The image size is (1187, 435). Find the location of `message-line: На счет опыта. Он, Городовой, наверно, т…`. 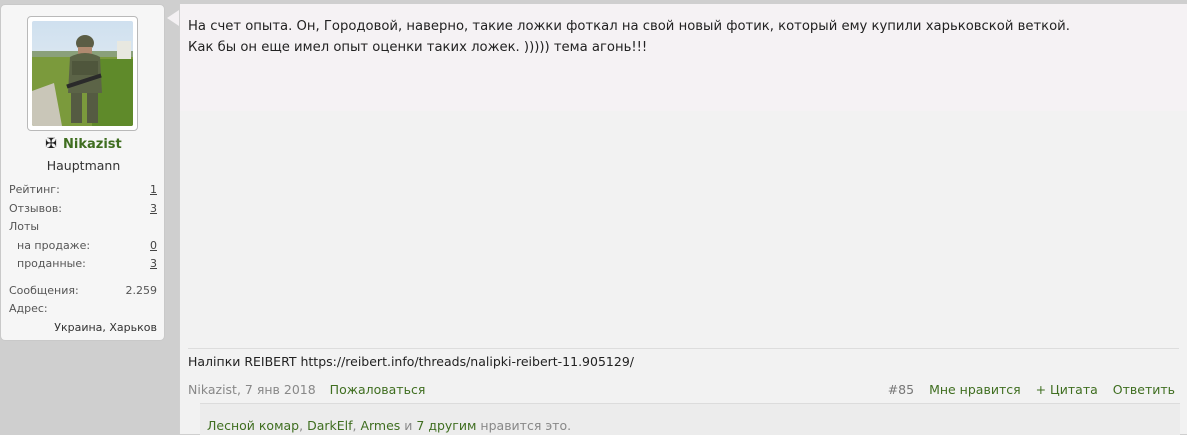

message-line: На счет опыта. Он, Городовой, наверно, т… is located at coordinates (629, 26).